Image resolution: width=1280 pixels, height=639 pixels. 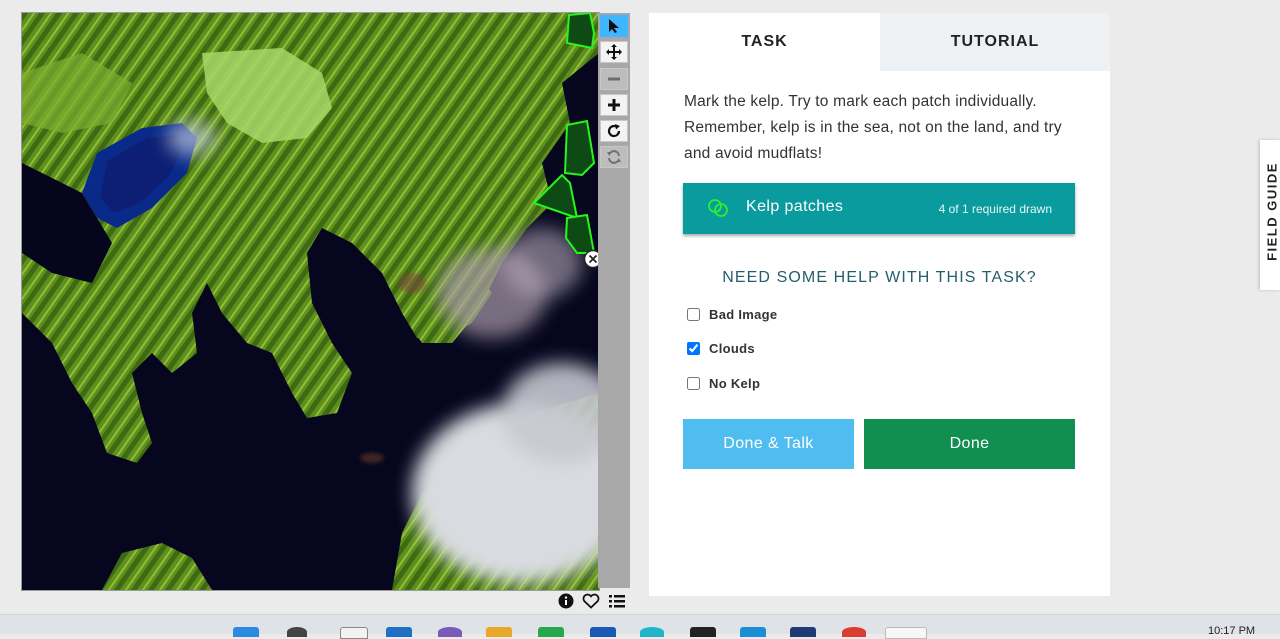 I want to click on tab-tutorial: TUTORIAL, so click(x=995, y=42).